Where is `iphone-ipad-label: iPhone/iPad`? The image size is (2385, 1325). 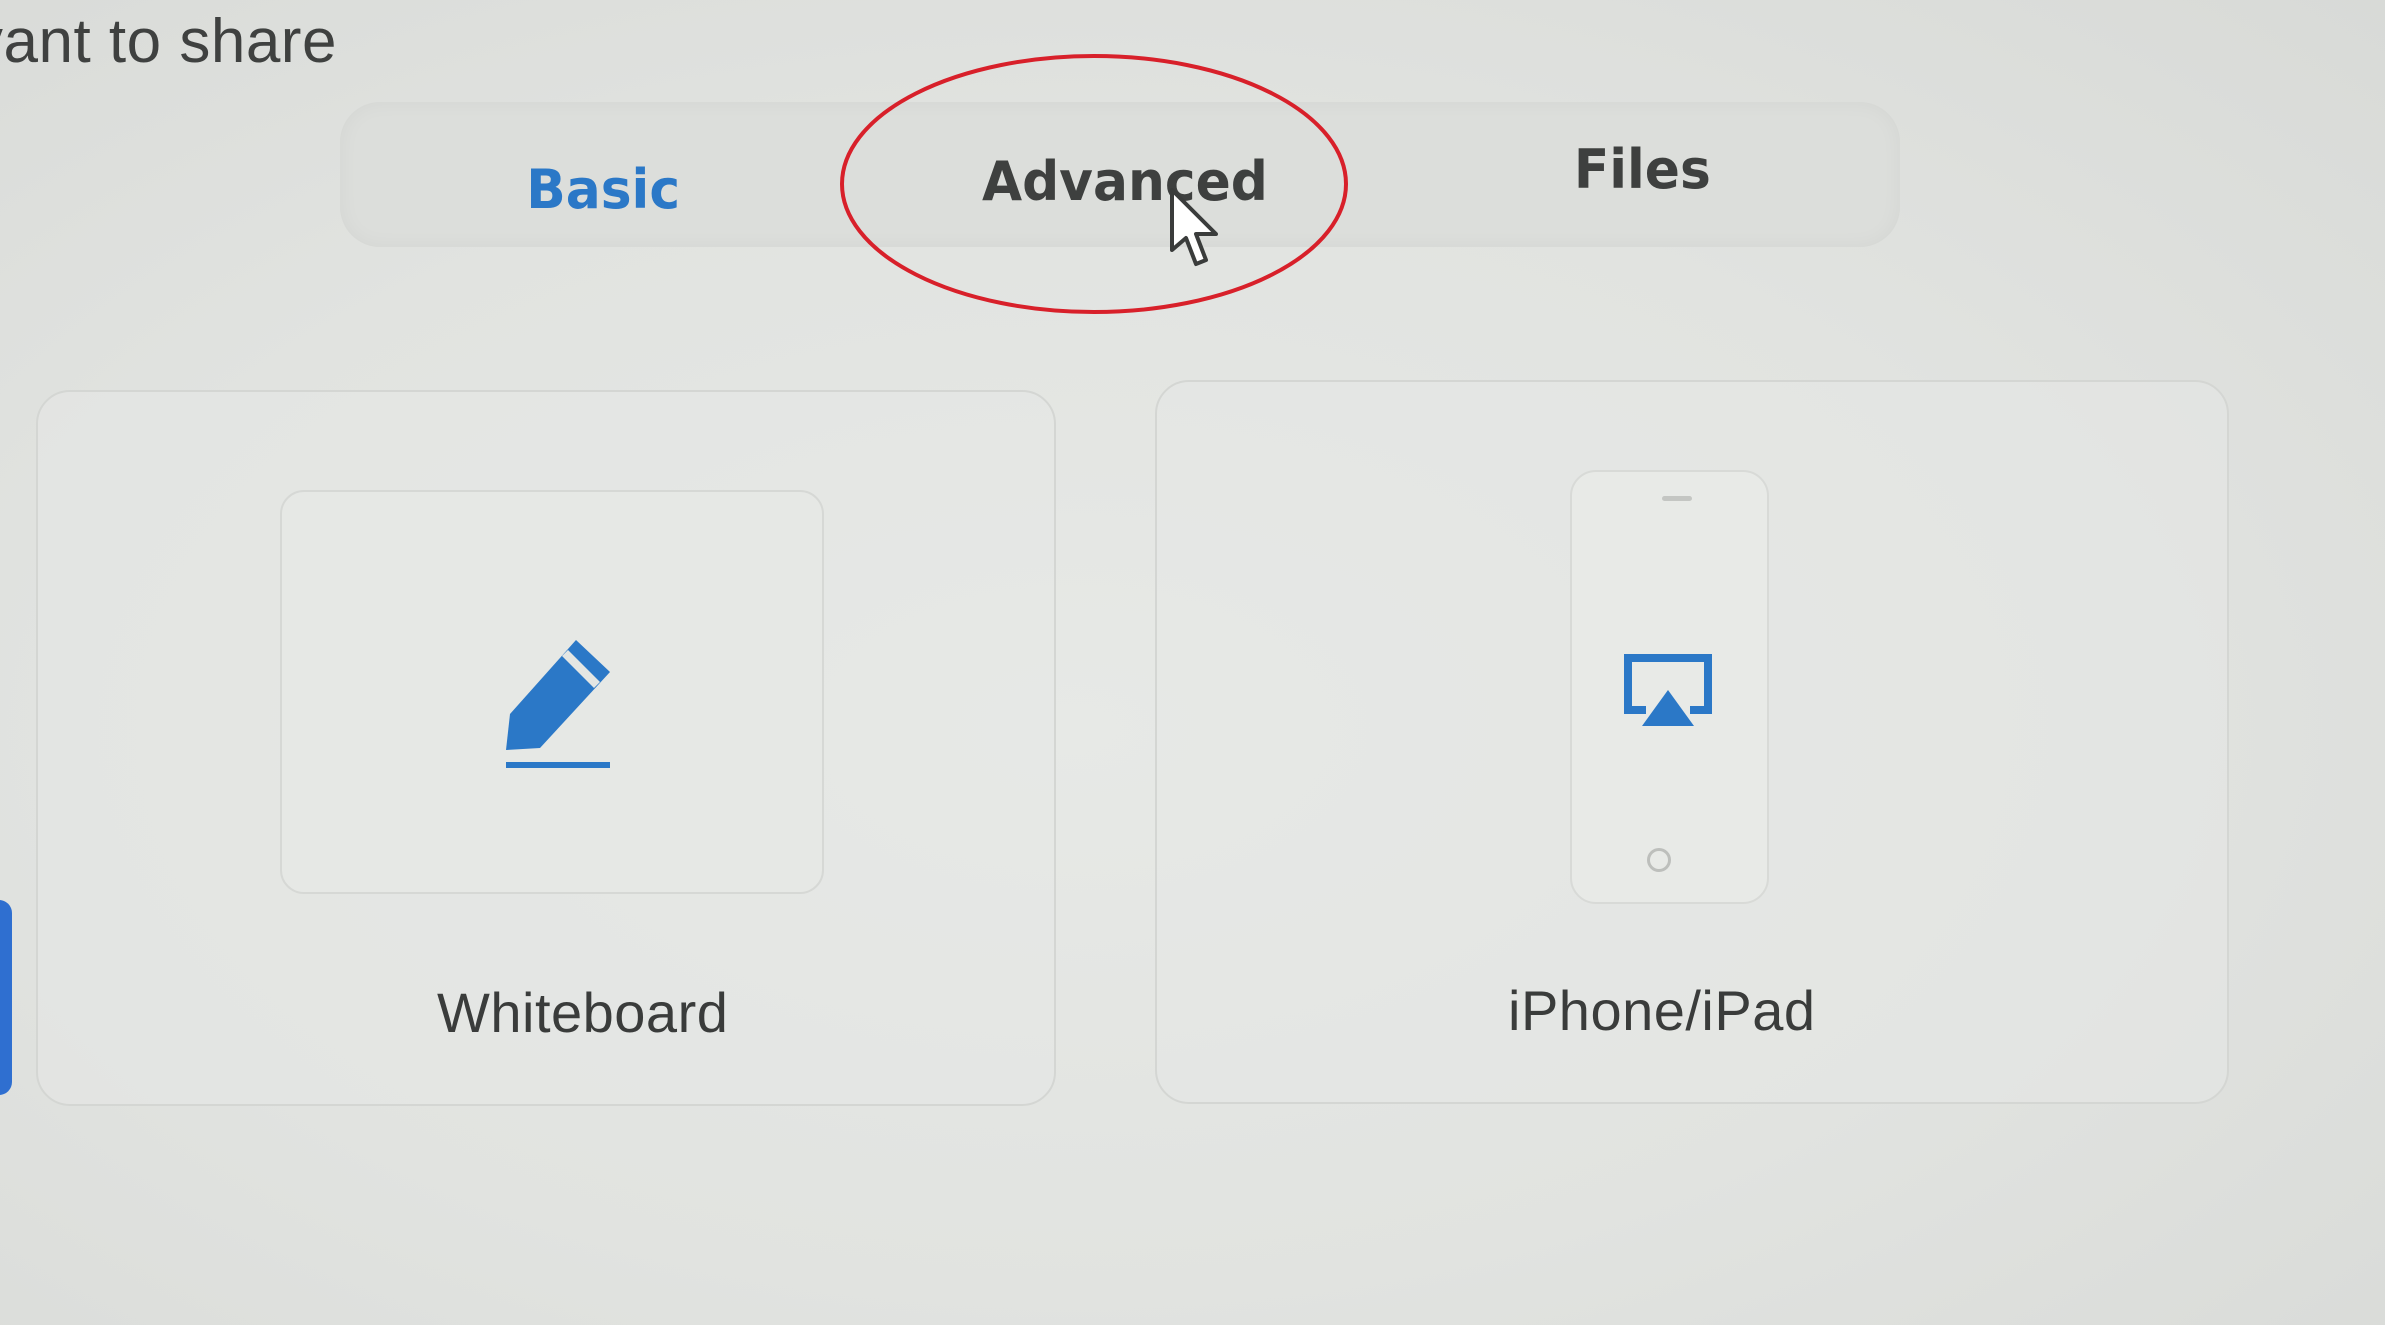 iphone-ipad-label: iPhone/iPad is located at coordinates (1662, 1010).